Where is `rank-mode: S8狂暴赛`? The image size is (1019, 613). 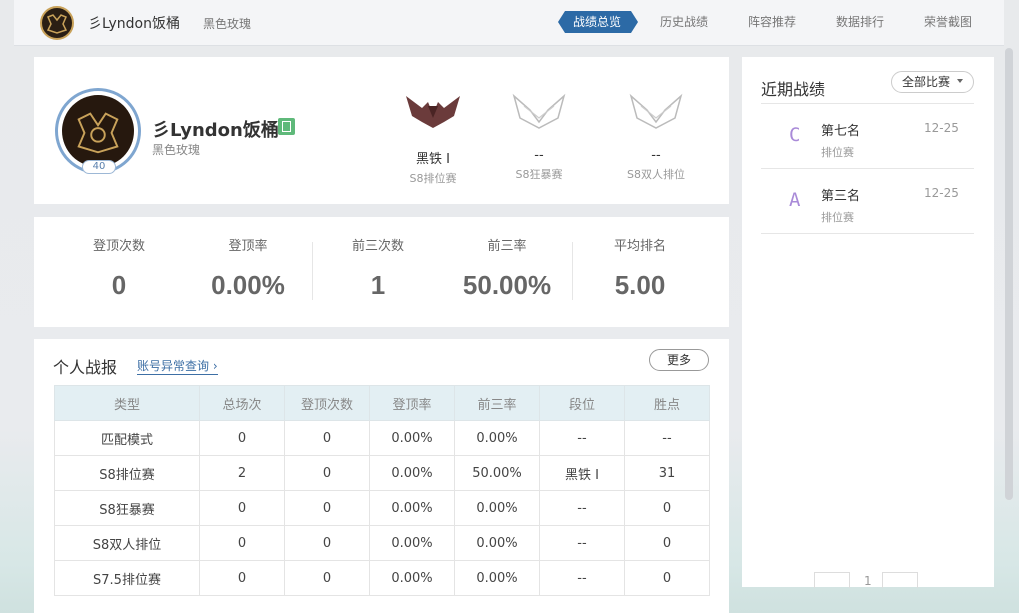
rank-mode: S8狂暴赛 is located at coordinates (539, 174).